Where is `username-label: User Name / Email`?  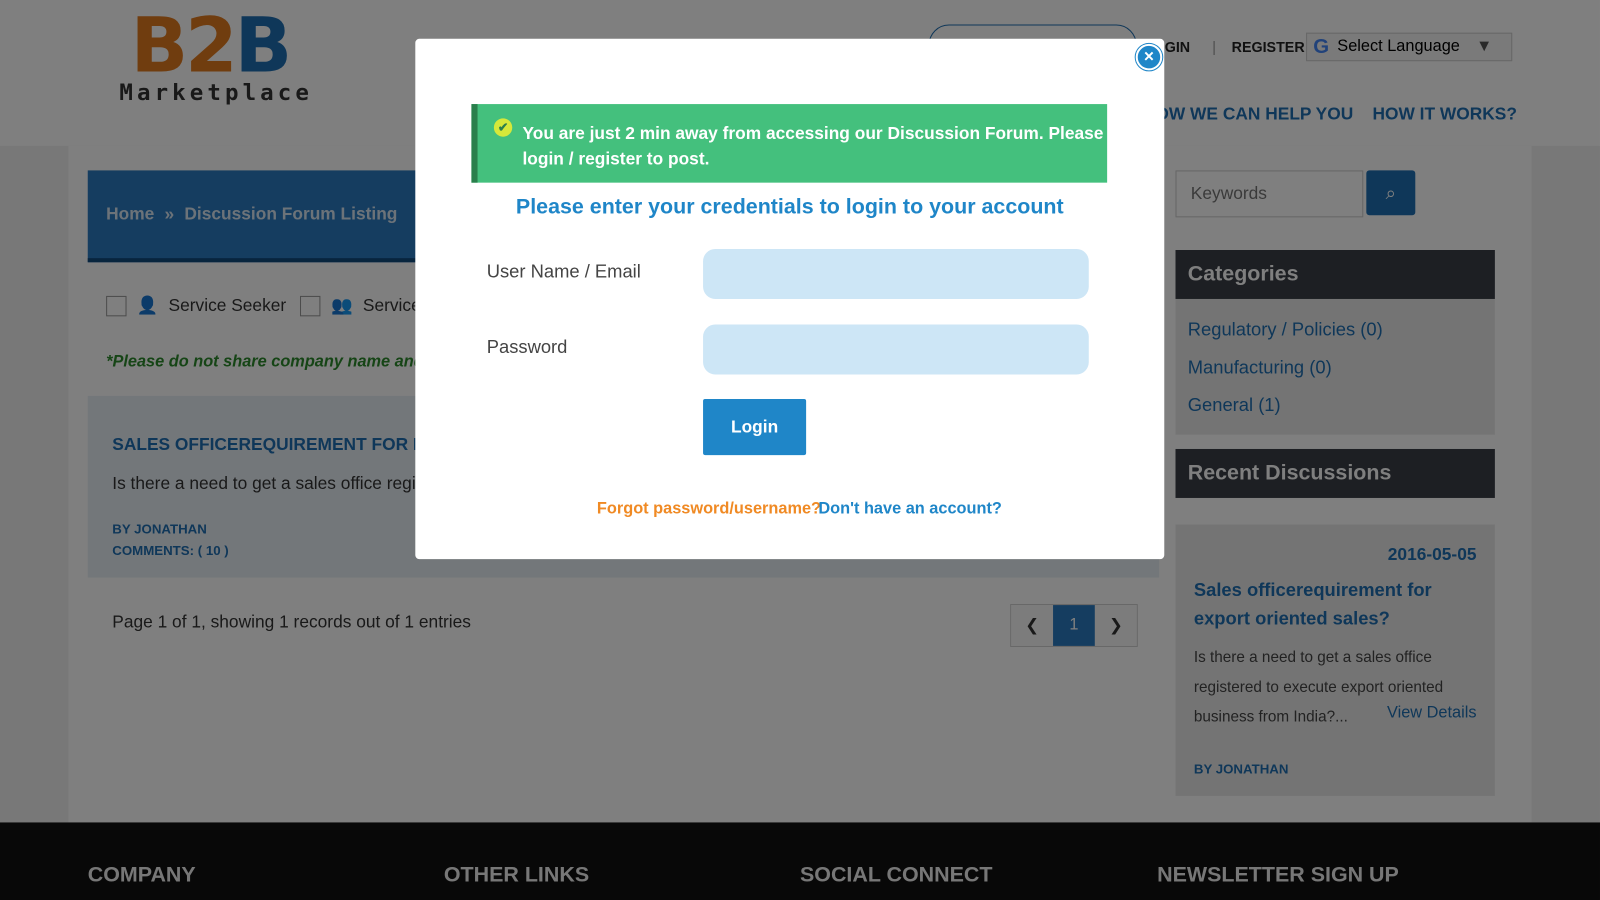
username-label: User Name / Email is located at coordinates (563, 271).